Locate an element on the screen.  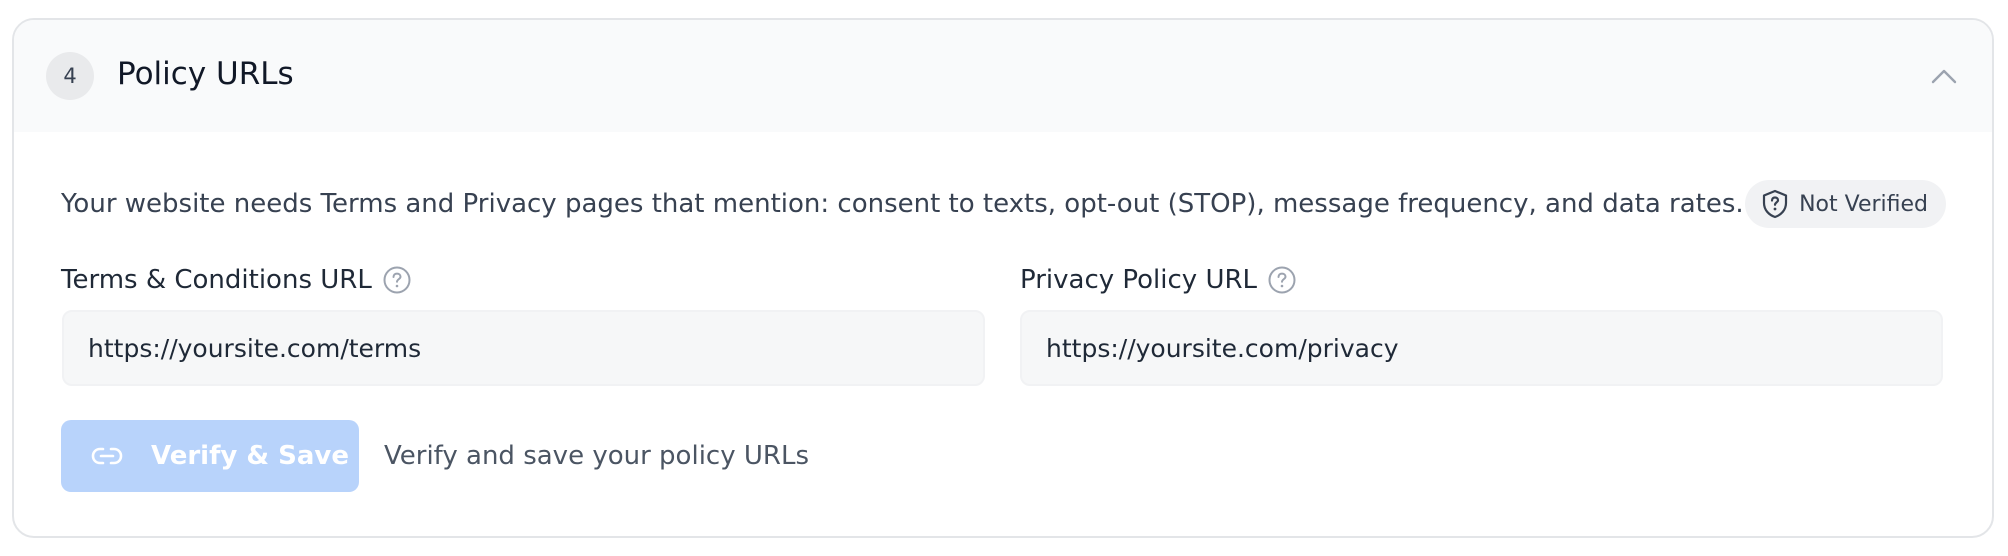
link-icon is located at coordinates (107, 456).